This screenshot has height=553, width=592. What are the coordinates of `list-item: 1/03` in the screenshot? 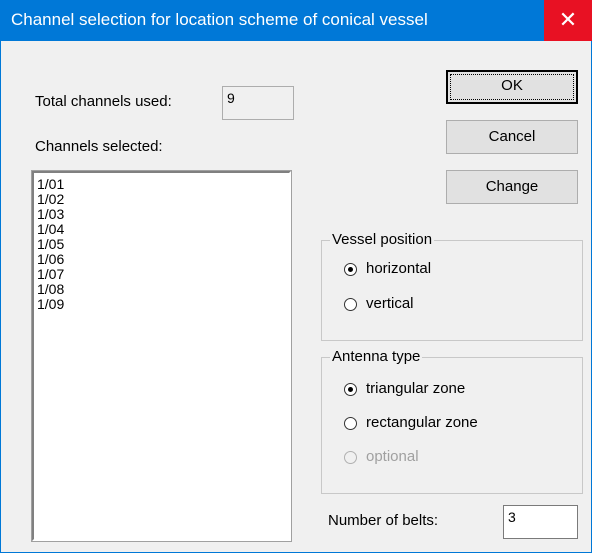 It's located at (161, 214).